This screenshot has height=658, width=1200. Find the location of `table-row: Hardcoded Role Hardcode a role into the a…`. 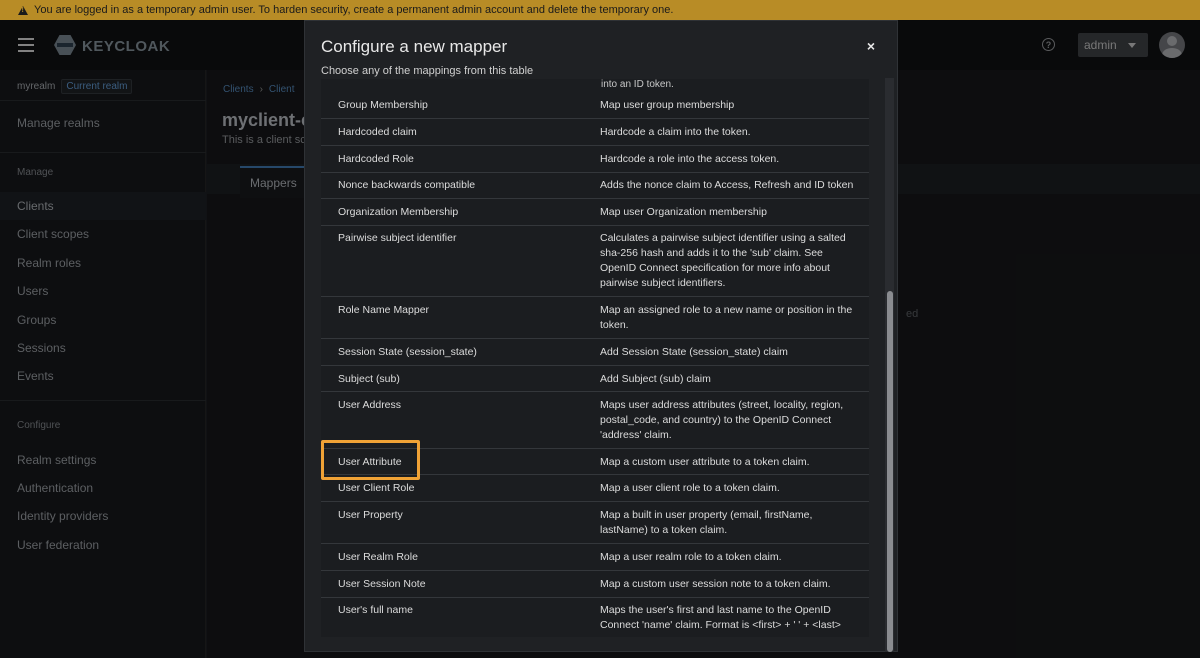

table-row: Hardcoded Role Hardcode a role into the a… is located at coordinates (595, 159).